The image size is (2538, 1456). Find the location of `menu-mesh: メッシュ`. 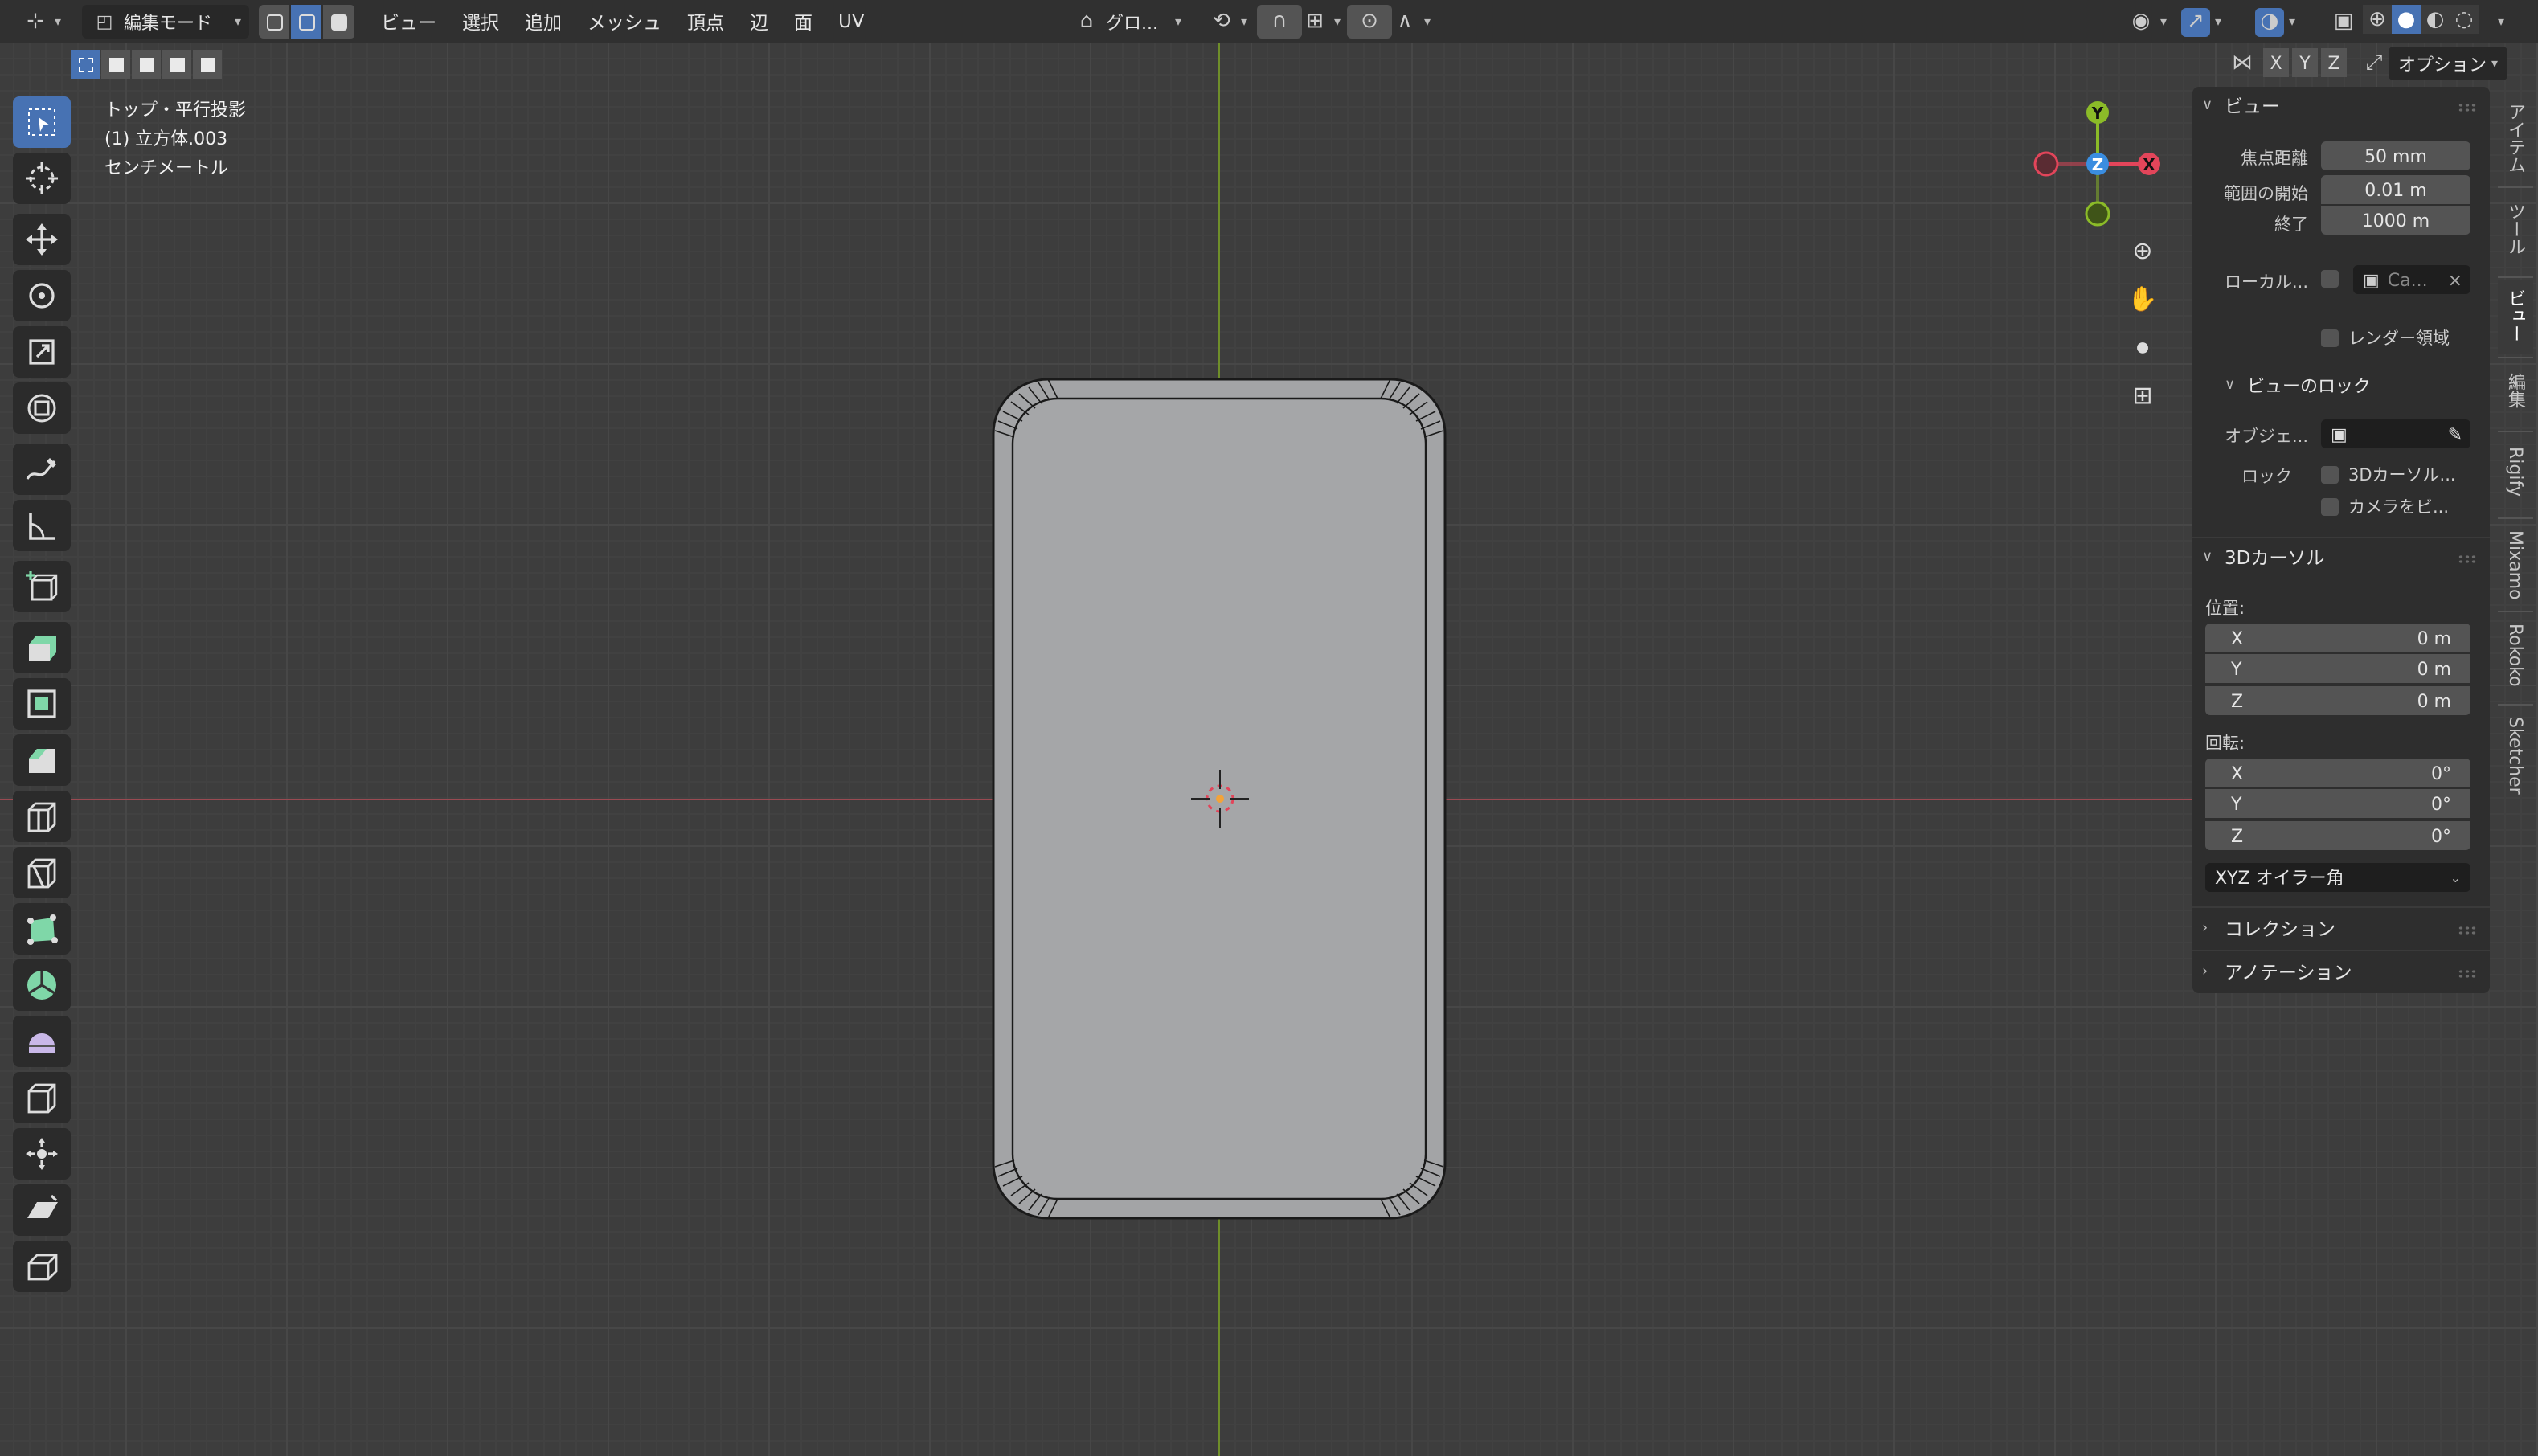

menu-mesh: メッシュ is located at coordinates (624, 22).